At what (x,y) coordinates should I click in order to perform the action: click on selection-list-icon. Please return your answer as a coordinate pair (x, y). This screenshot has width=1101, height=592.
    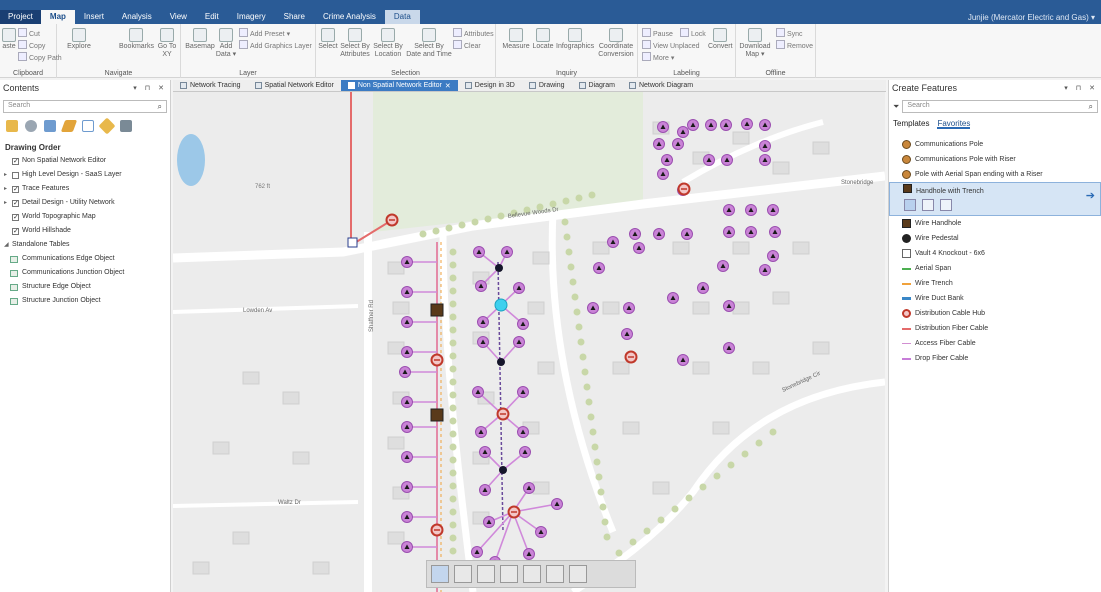
    Looking at the image, I should click on (50, 126).